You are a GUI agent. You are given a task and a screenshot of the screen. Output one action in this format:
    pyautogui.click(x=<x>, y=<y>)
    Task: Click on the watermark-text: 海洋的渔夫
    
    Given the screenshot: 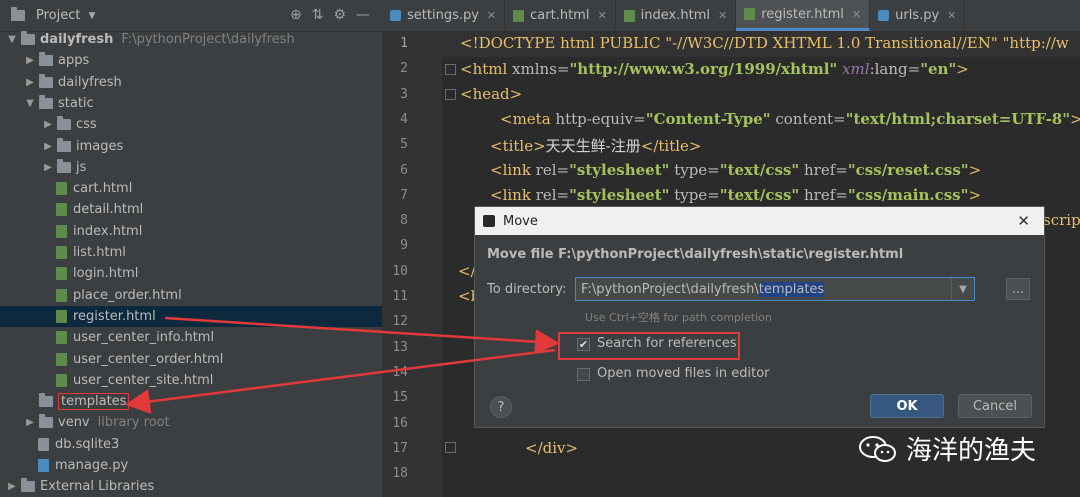 What is the action you would take?
    pyautogui.click(x=971, y=451)
    